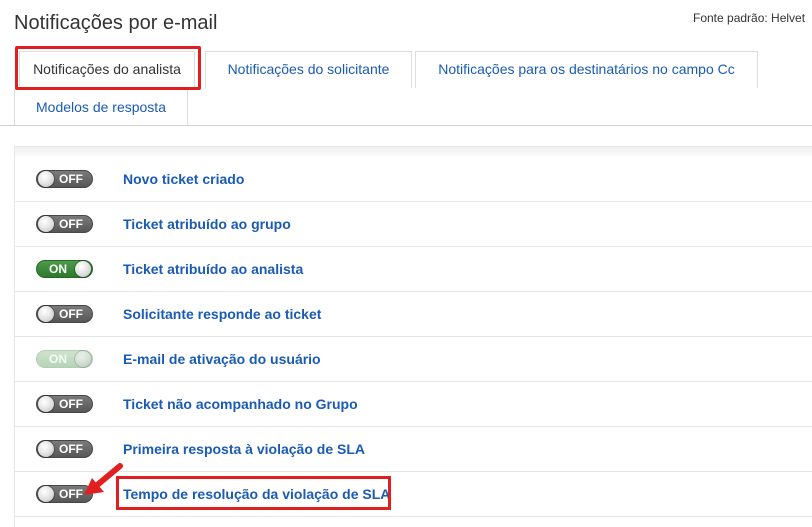  I want to click on tab-analyst-notifications: Notificações do analista, so click(107, 69).